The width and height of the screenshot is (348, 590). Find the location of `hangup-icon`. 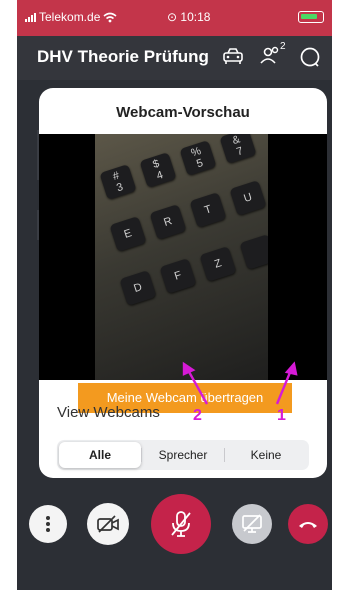

hangup-icon is located at coordinates (308, 525).